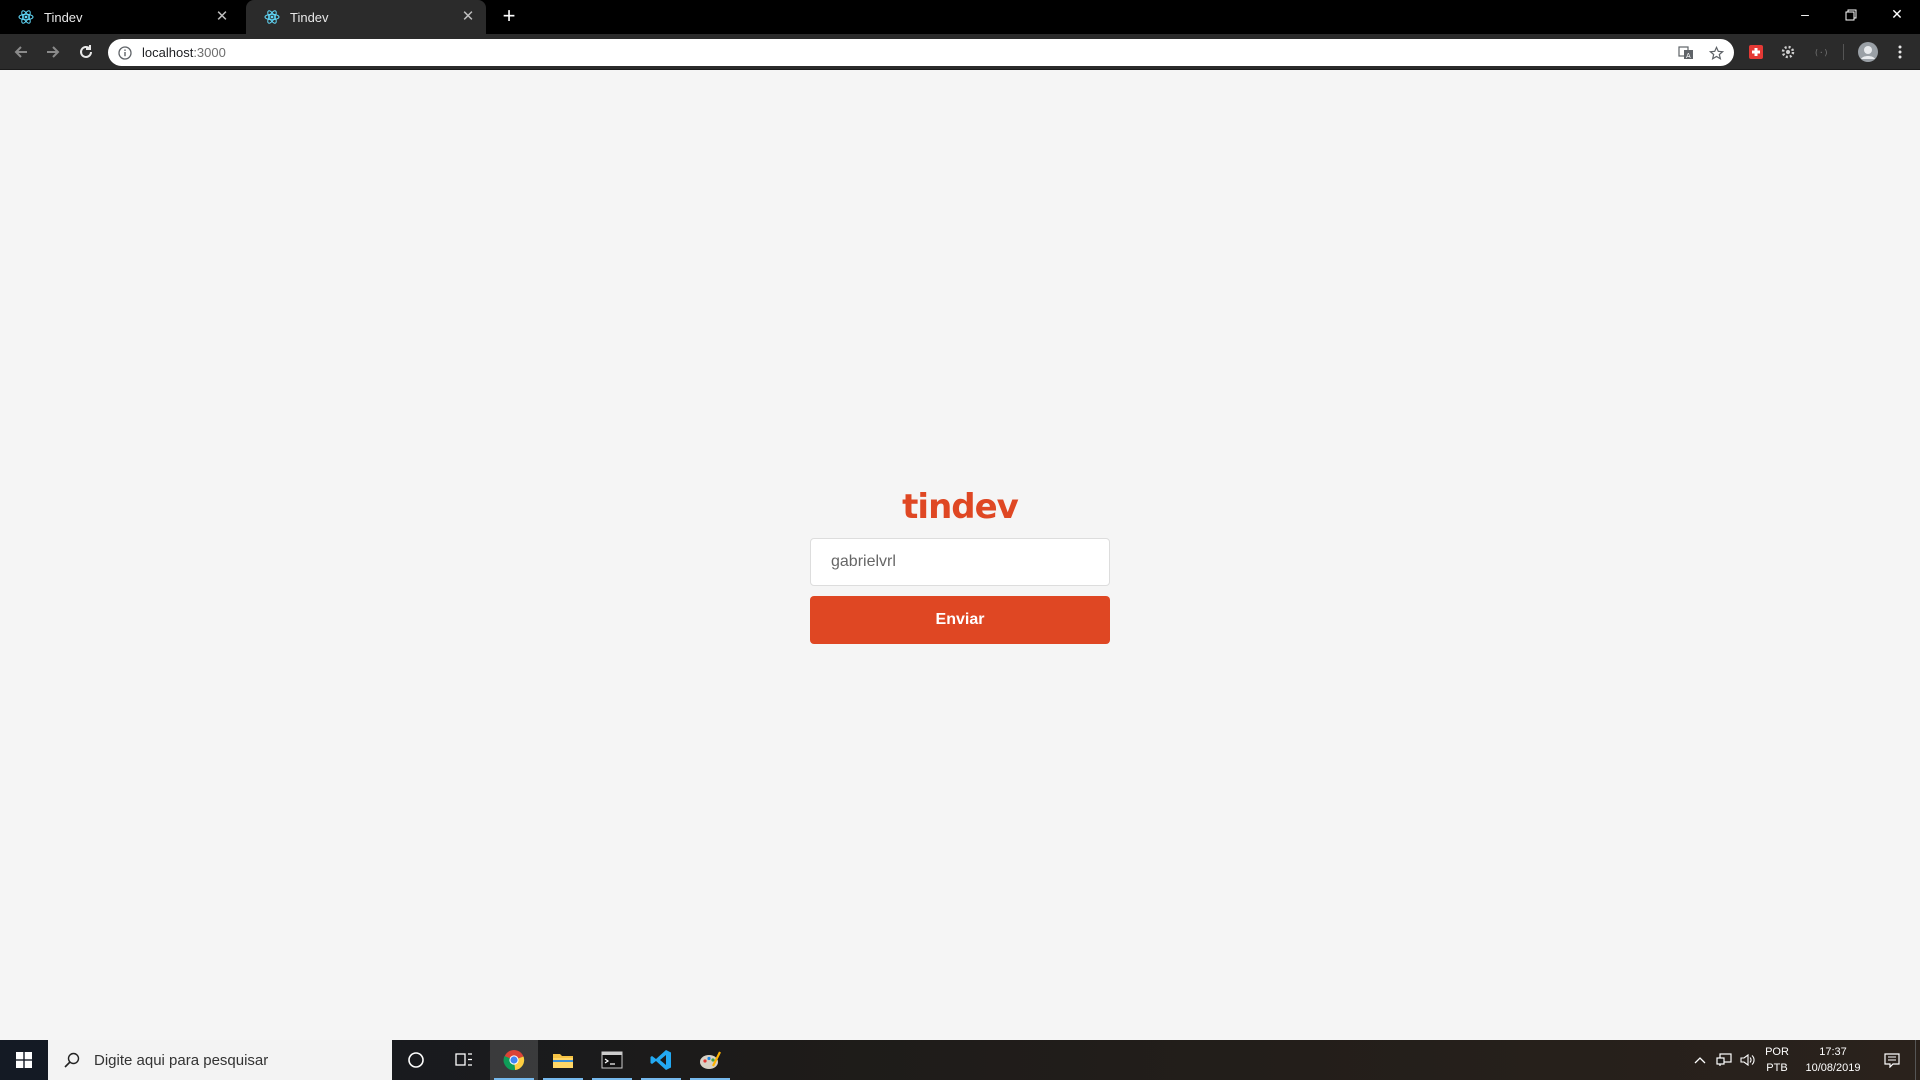 The height and width of the screenshot is (1080, 1920). I want to click on clock-date: 10/08/2019, so click(1833, 1068).